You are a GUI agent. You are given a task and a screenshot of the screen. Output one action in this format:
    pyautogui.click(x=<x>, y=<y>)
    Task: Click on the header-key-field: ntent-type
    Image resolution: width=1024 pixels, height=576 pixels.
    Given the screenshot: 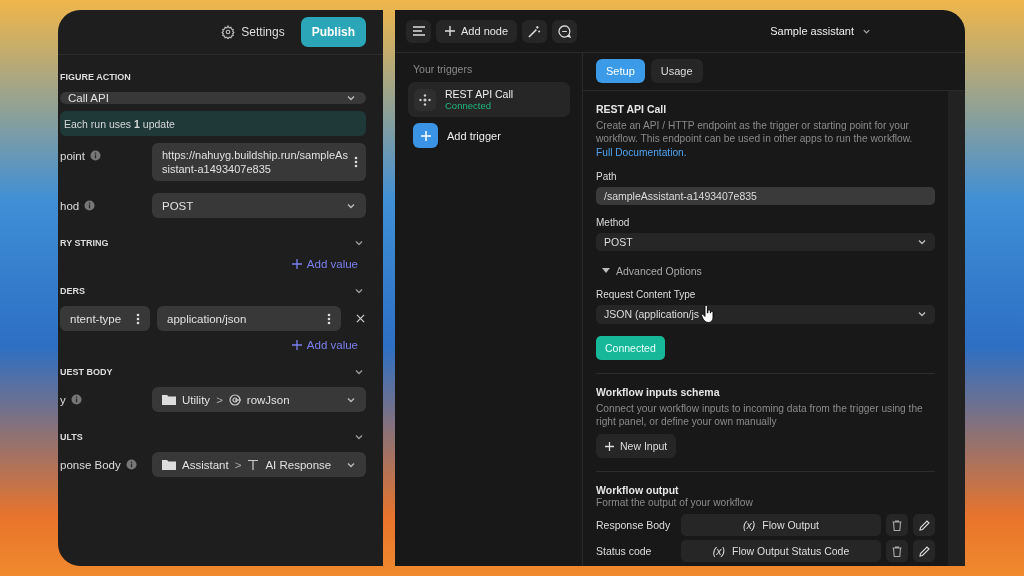 What is the action you would take?
    pyautogui.click(x=105, y=318)
    